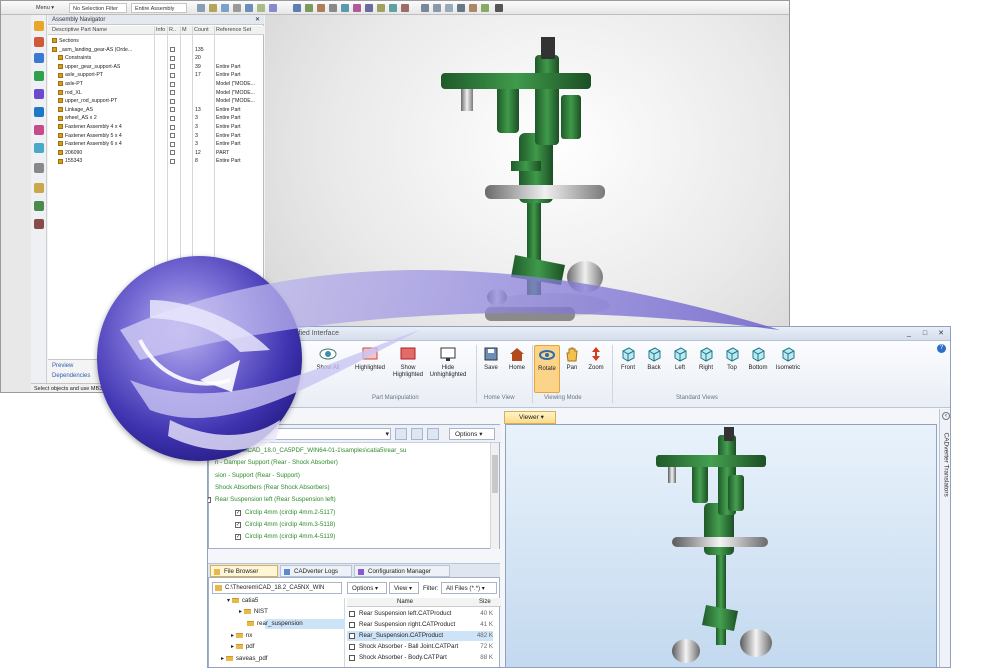  What do you see at coordinates (495, 474) in the screenshot?
I see `scroll-thumb` at bounding box center [495, 474].